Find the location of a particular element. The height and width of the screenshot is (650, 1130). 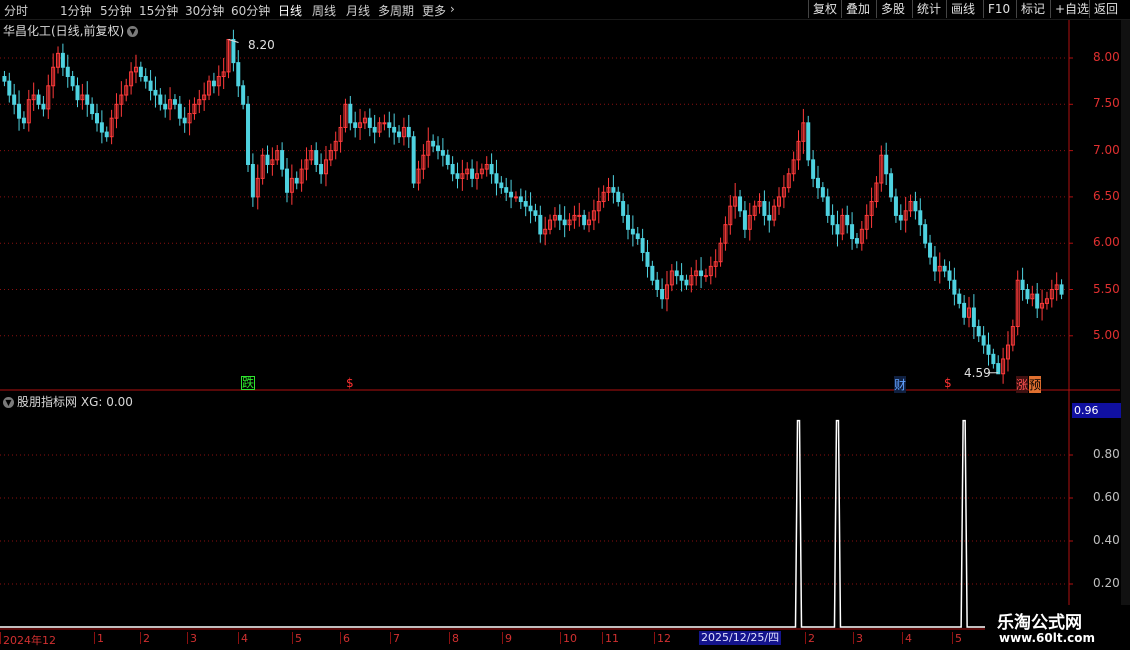

tab-period-weekly: 周线 is located at coordinates (324, 10).